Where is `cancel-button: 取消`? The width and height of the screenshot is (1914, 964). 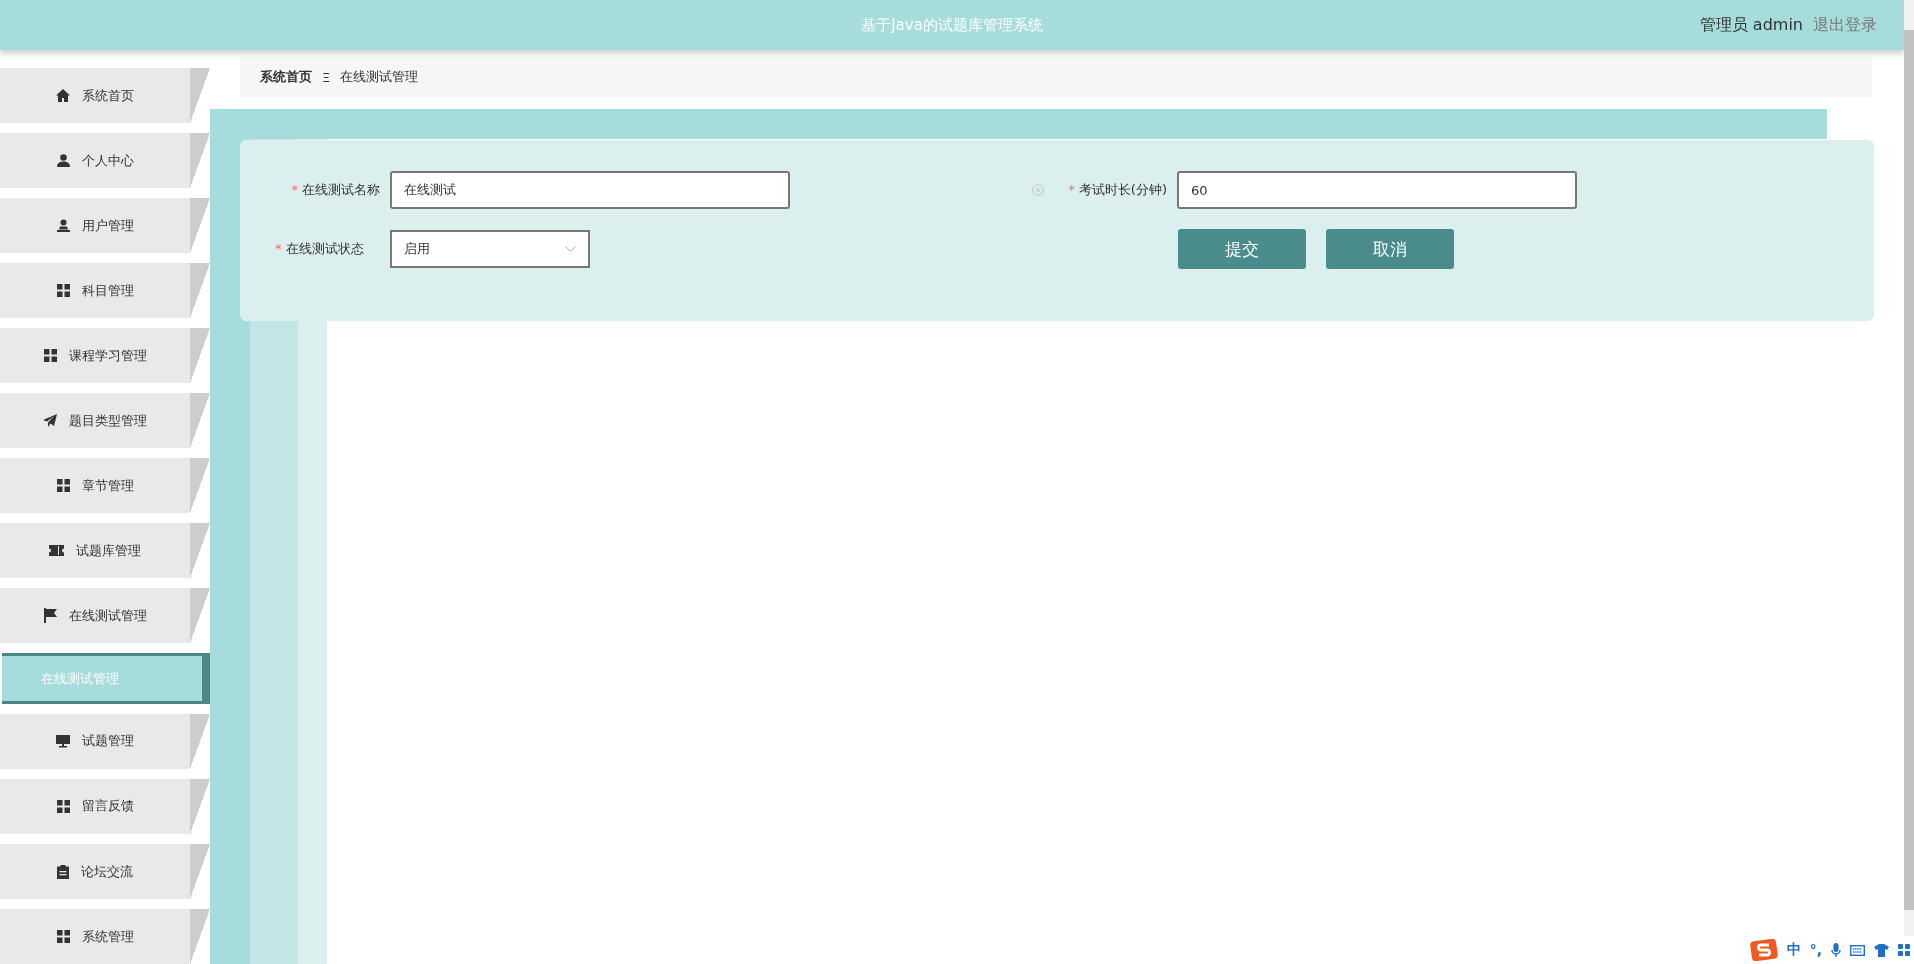 cancel-button: 取消 is located at coordinates (1390, 249).